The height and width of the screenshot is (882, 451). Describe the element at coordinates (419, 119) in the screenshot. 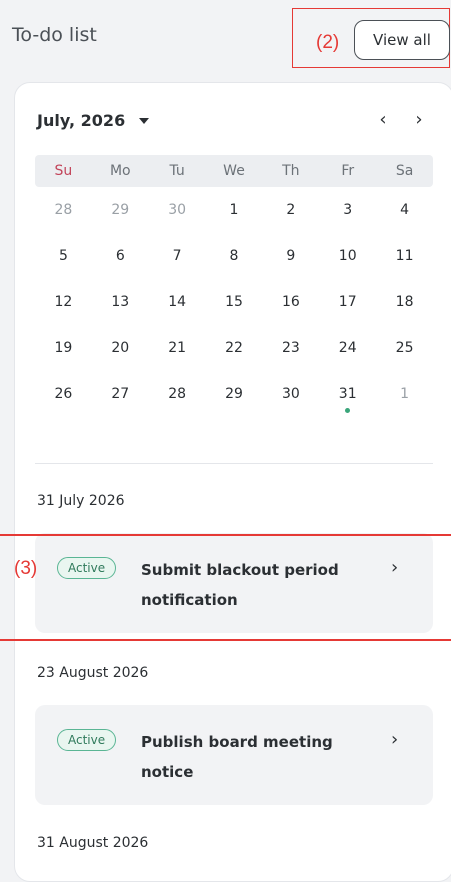

I see `next-month-icon: ›` at that location.